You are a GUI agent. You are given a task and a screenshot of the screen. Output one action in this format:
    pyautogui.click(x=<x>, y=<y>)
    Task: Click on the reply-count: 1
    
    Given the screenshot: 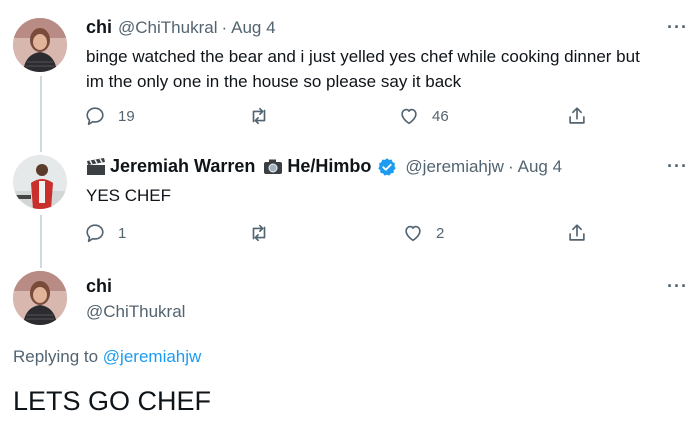 What is the action you would take?
    pyautogui.click(x=122, y=233)
    